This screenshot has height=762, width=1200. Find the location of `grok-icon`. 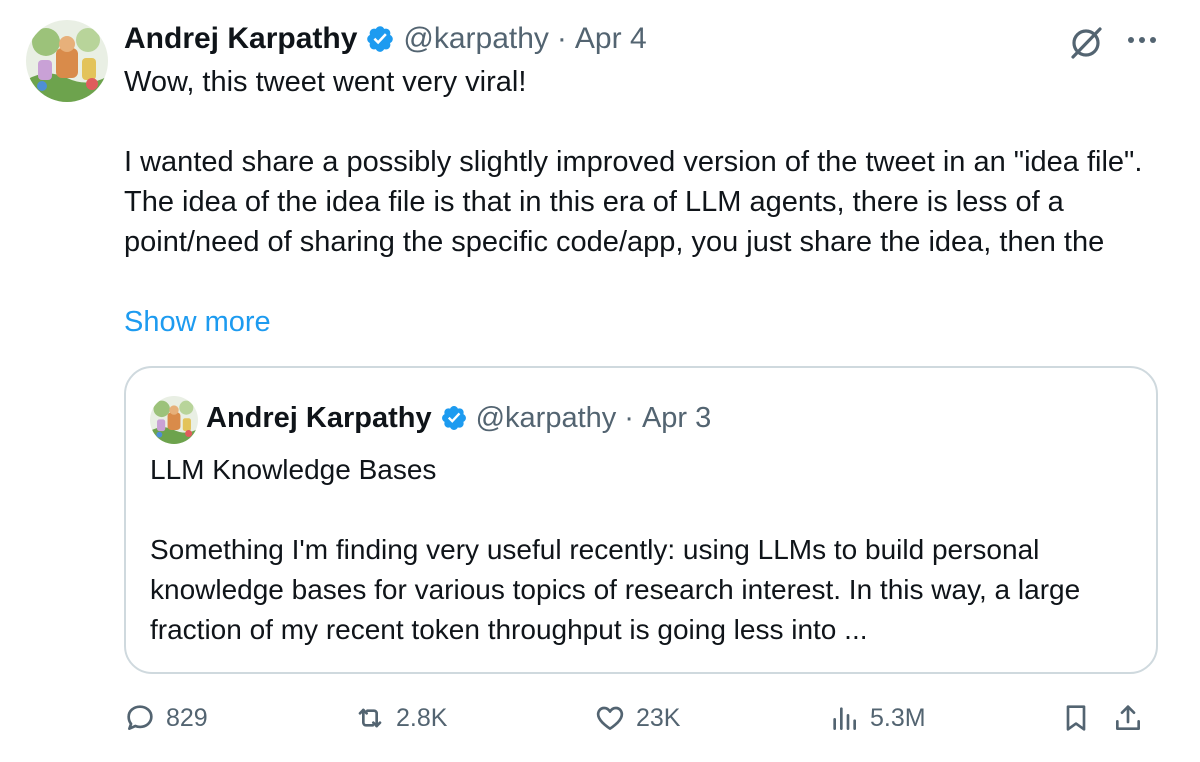

grok-icon is located at coordinates (1086, 42).